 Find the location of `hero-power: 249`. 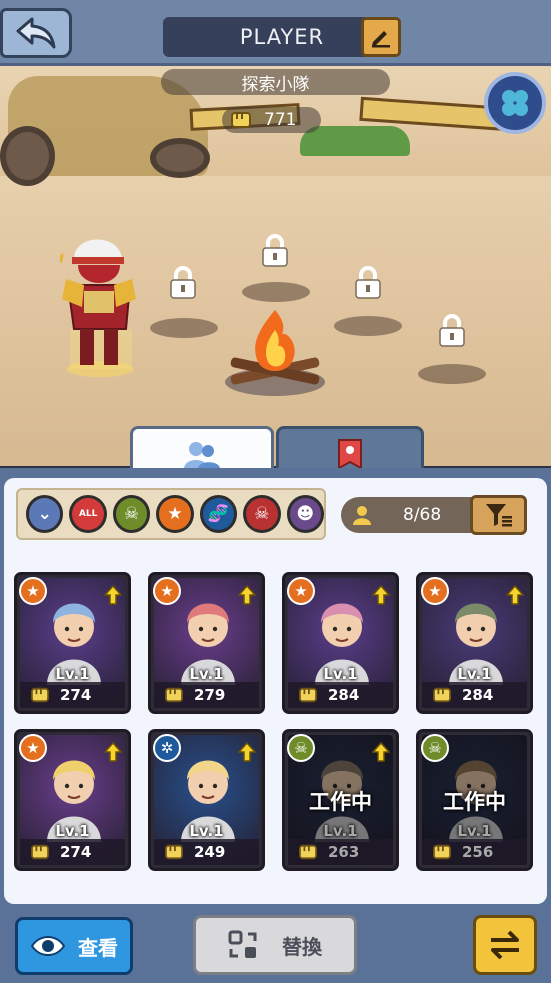

hero-power: 249 is located at coordinates (206, 852).